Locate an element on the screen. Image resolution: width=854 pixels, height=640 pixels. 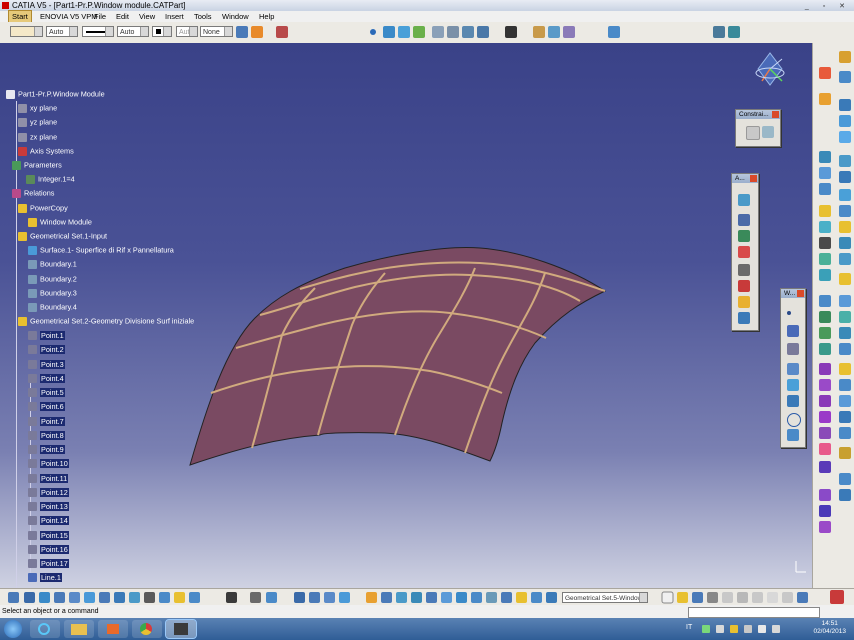
tree-node: Point.17 is located at coordinates (48, 562).